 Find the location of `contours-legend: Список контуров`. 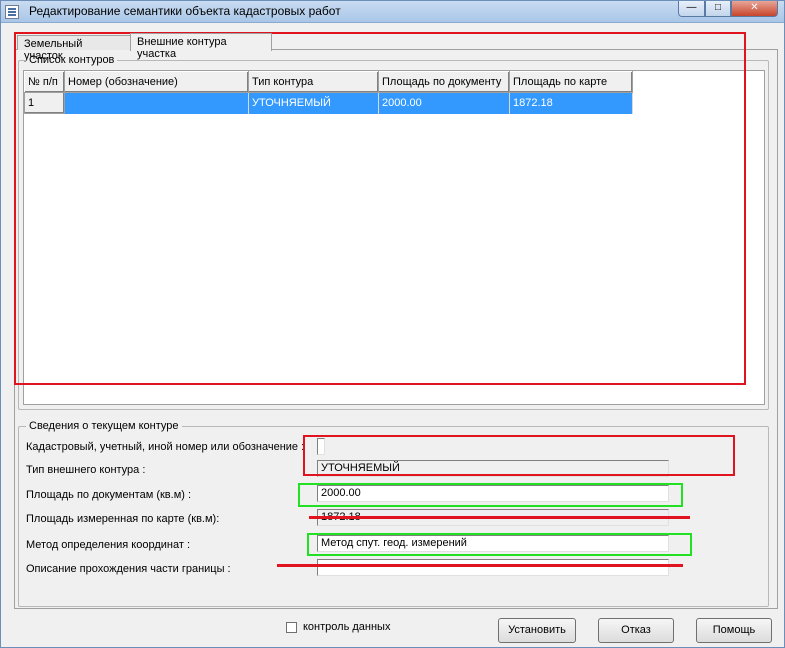

contours-legend: Список контуров is located at coordinates (72, 60).